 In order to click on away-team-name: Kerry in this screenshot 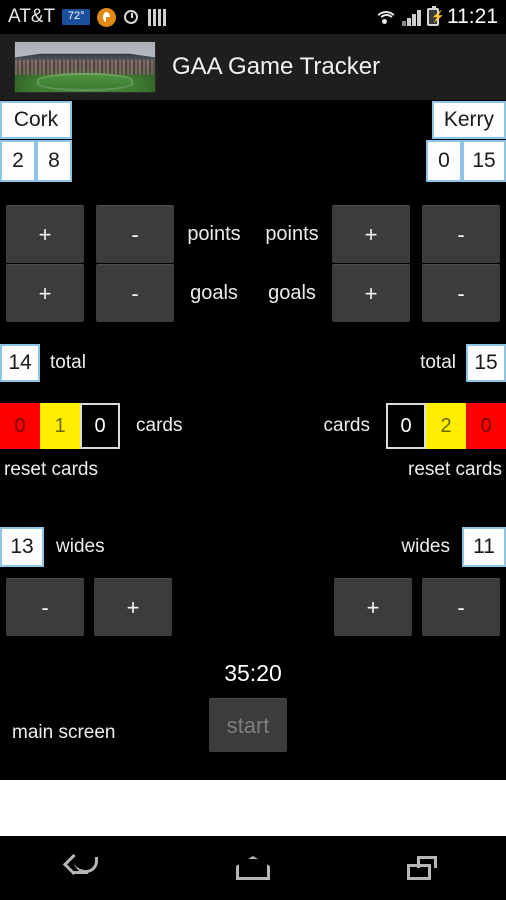, I will do `click(468, 120)`.